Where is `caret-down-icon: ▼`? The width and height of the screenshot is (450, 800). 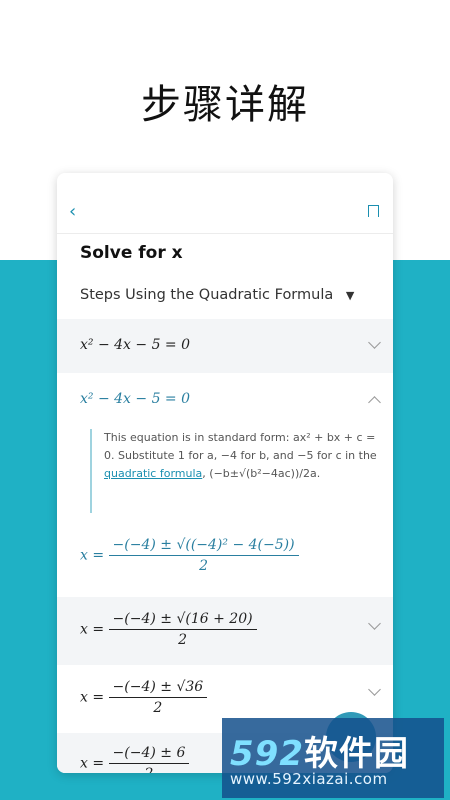
caret-down-icon: ▼ is located at coordinates (350, 295).